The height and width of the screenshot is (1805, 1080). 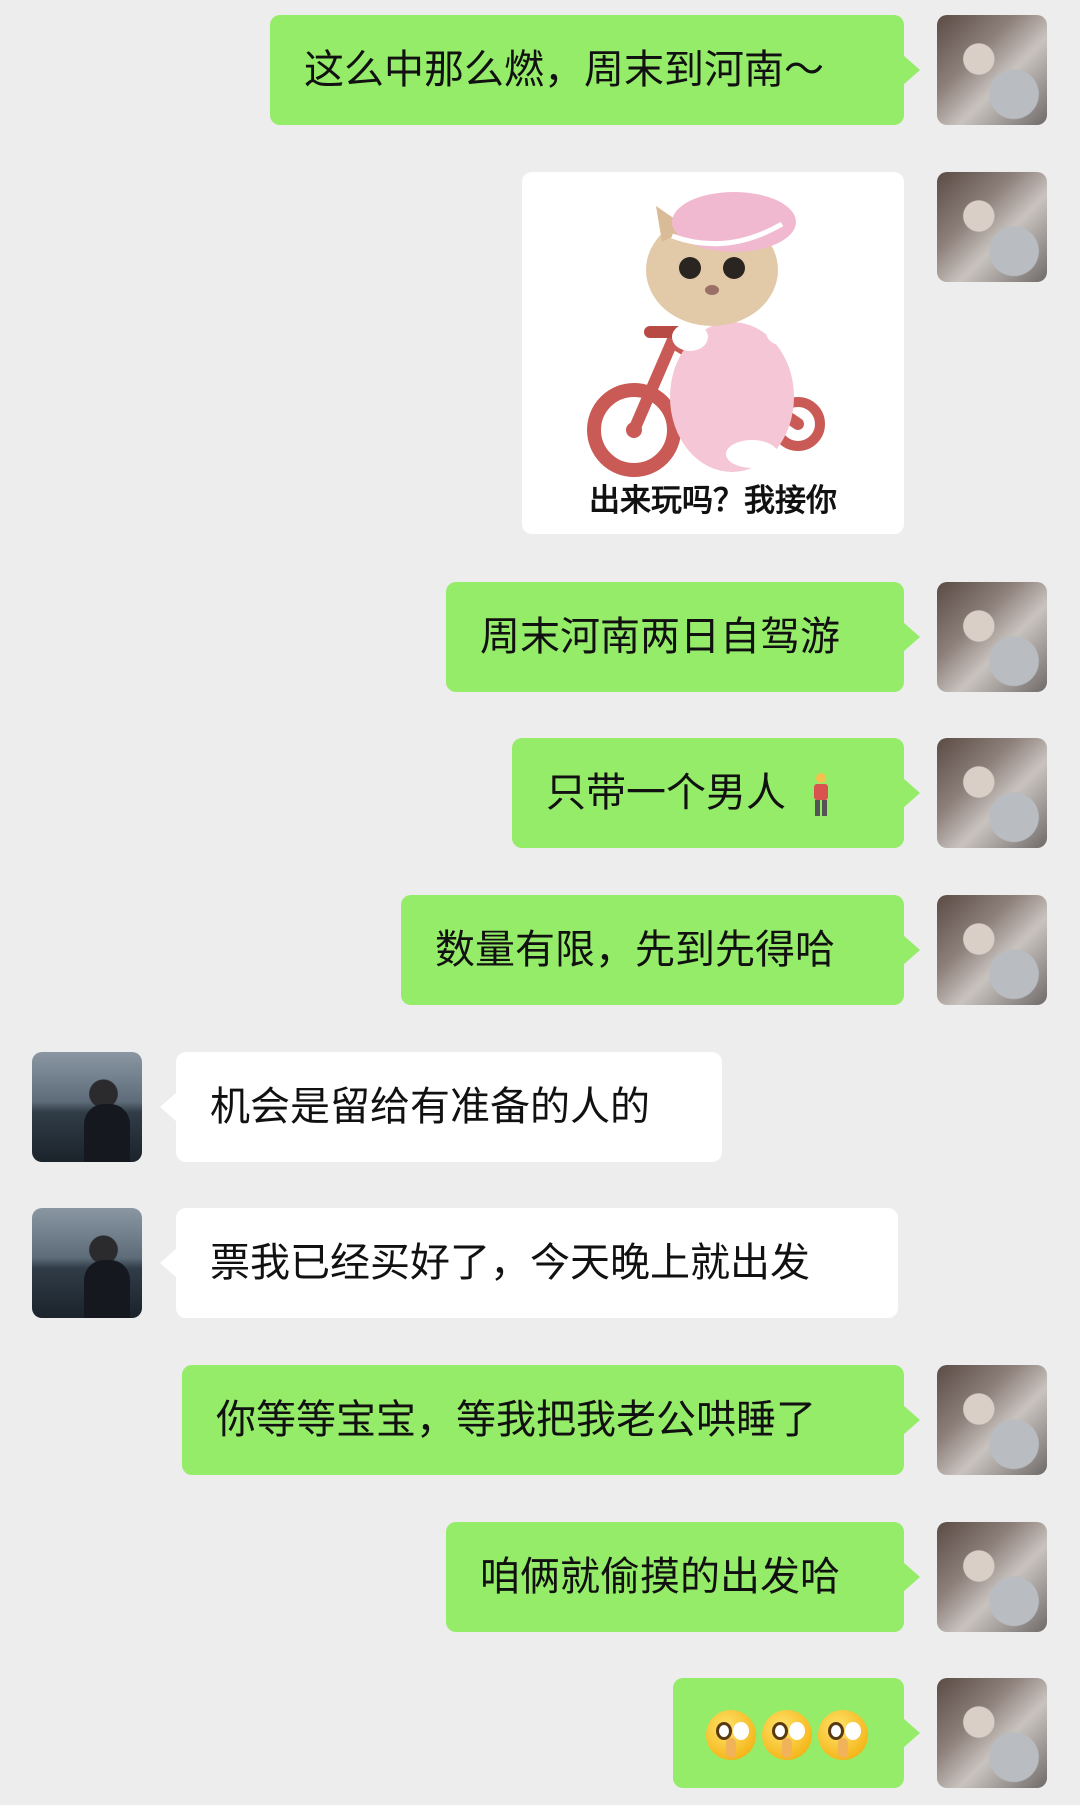 What do you see at coordinates (666, 793) in the screenshot?
I see `message-text: 只带一个男人` at bounding box center [666, 793].